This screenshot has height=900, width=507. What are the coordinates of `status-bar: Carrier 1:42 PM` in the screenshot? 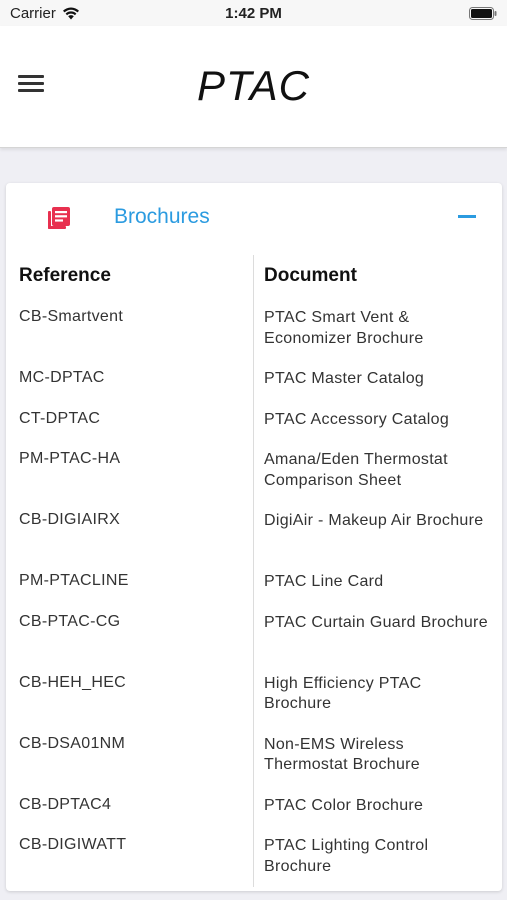 It's located at (253, 13).